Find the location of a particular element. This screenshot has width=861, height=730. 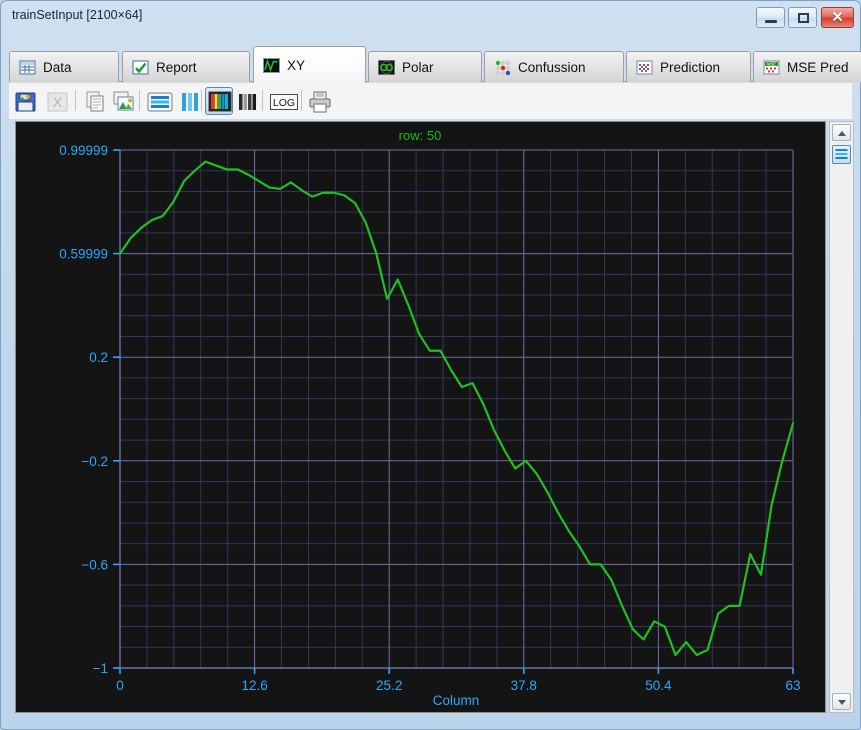

save-image-button is located at coordinates (25, 101).